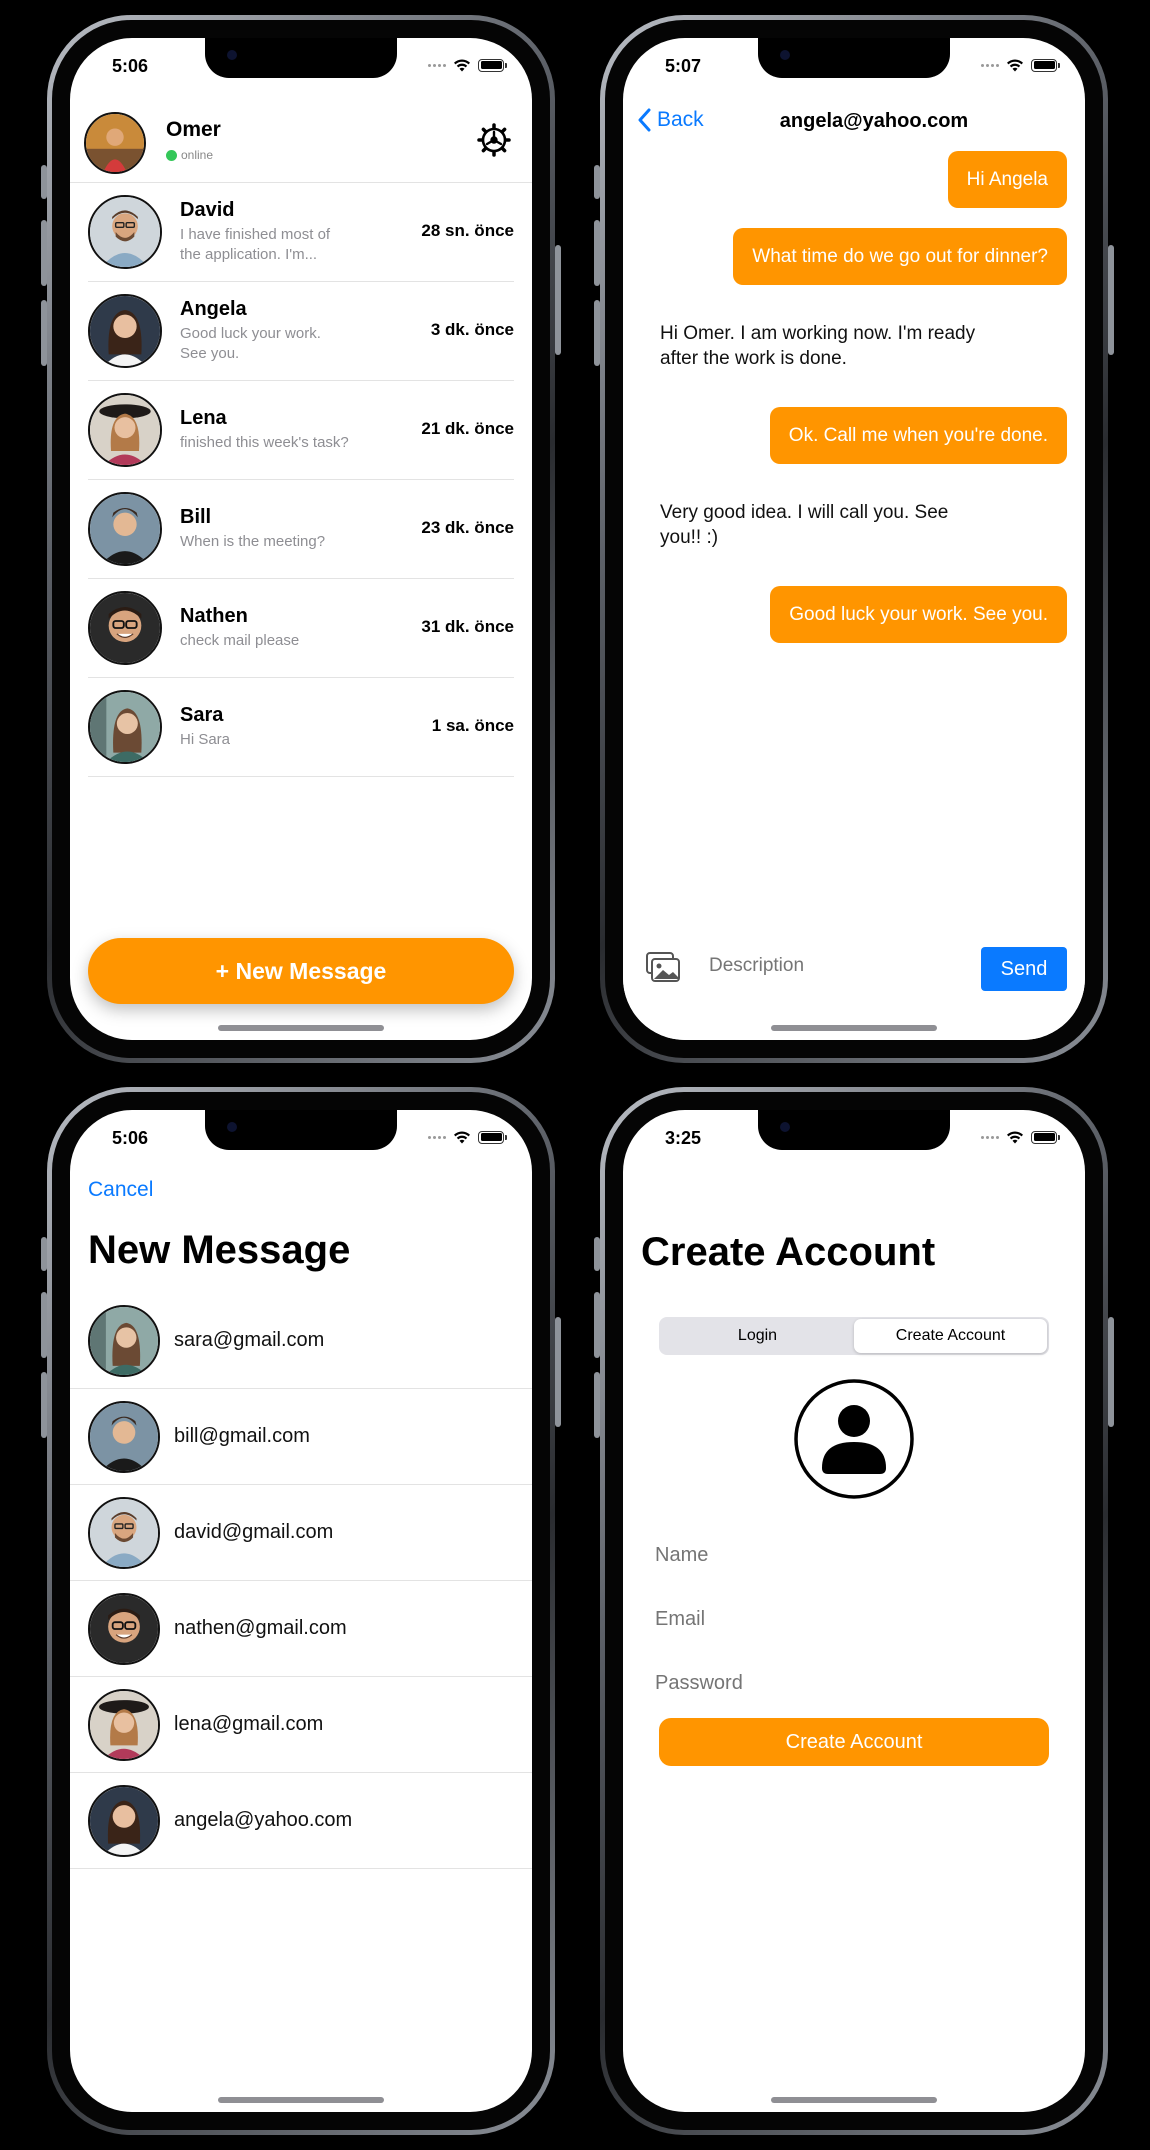 The width and height of the screenshot is (1150, 2150). I want to click on wifi-icon, so click(462, 1137).